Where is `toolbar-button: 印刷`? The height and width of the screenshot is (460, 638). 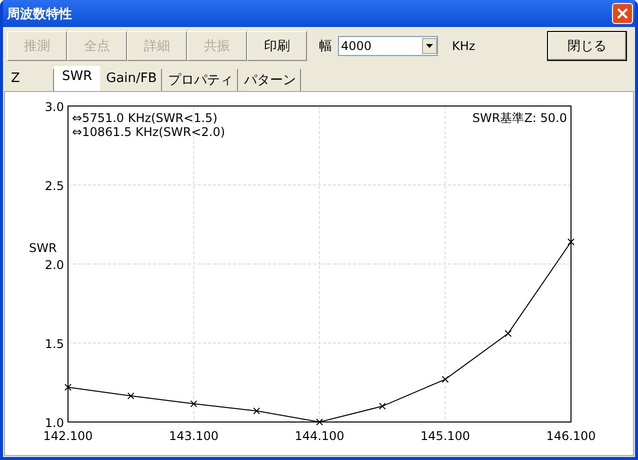
toolbar-button: 印刷 is located at coordinates (277, 46).